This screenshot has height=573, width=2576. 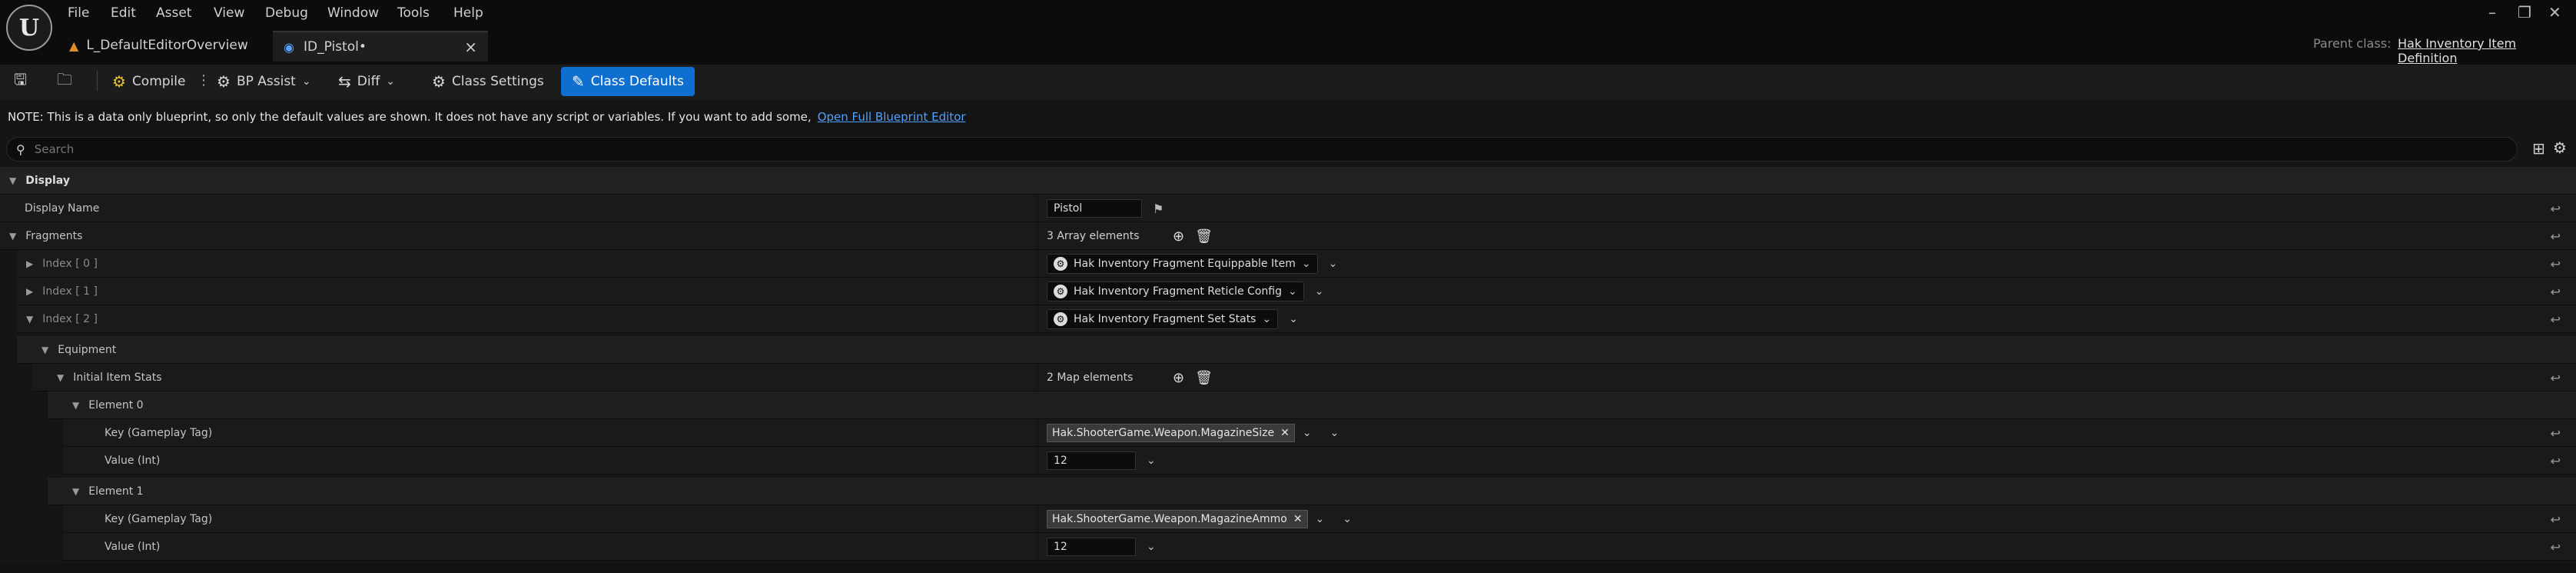 I want to click on blueprint-icon: ◉, so click(x=289, y=47).